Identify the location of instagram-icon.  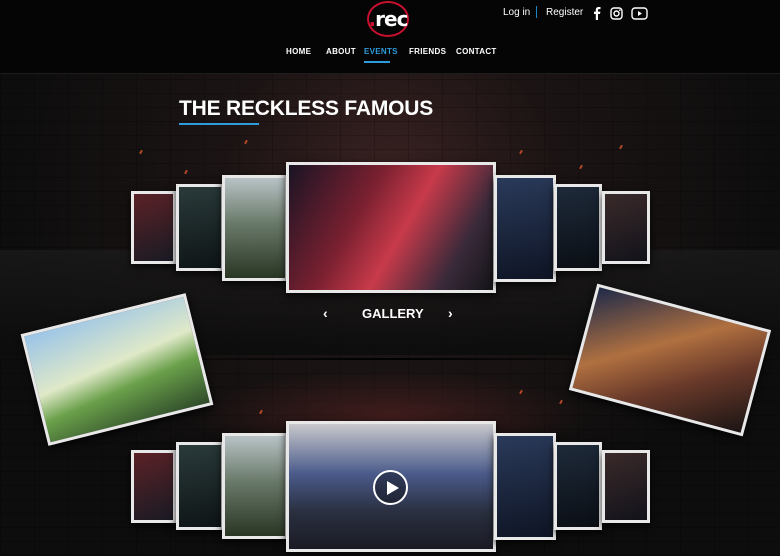
(616, 13).